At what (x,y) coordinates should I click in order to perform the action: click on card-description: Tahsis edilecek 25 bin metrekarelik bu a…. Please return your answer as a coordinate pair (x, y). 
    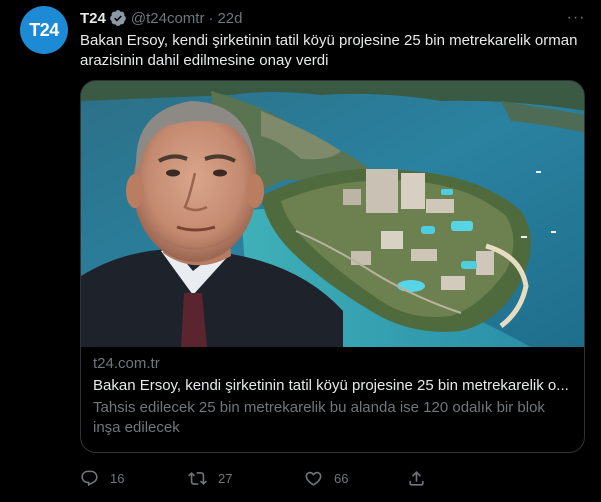
    Looking at the image, I should click on (319, 417).